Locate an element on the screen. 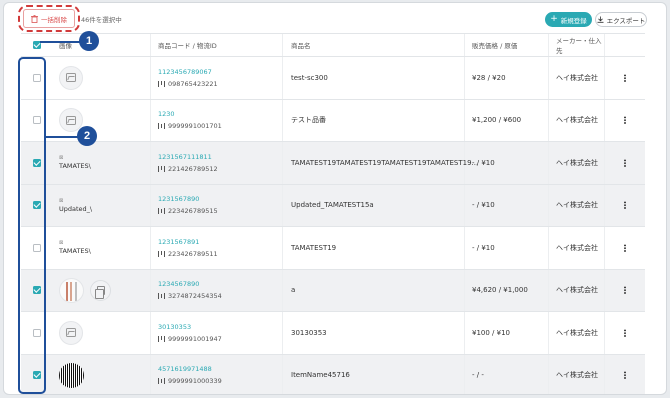  code-cell: 1231567111811 221426789512 is located at coordinates (217, 163).